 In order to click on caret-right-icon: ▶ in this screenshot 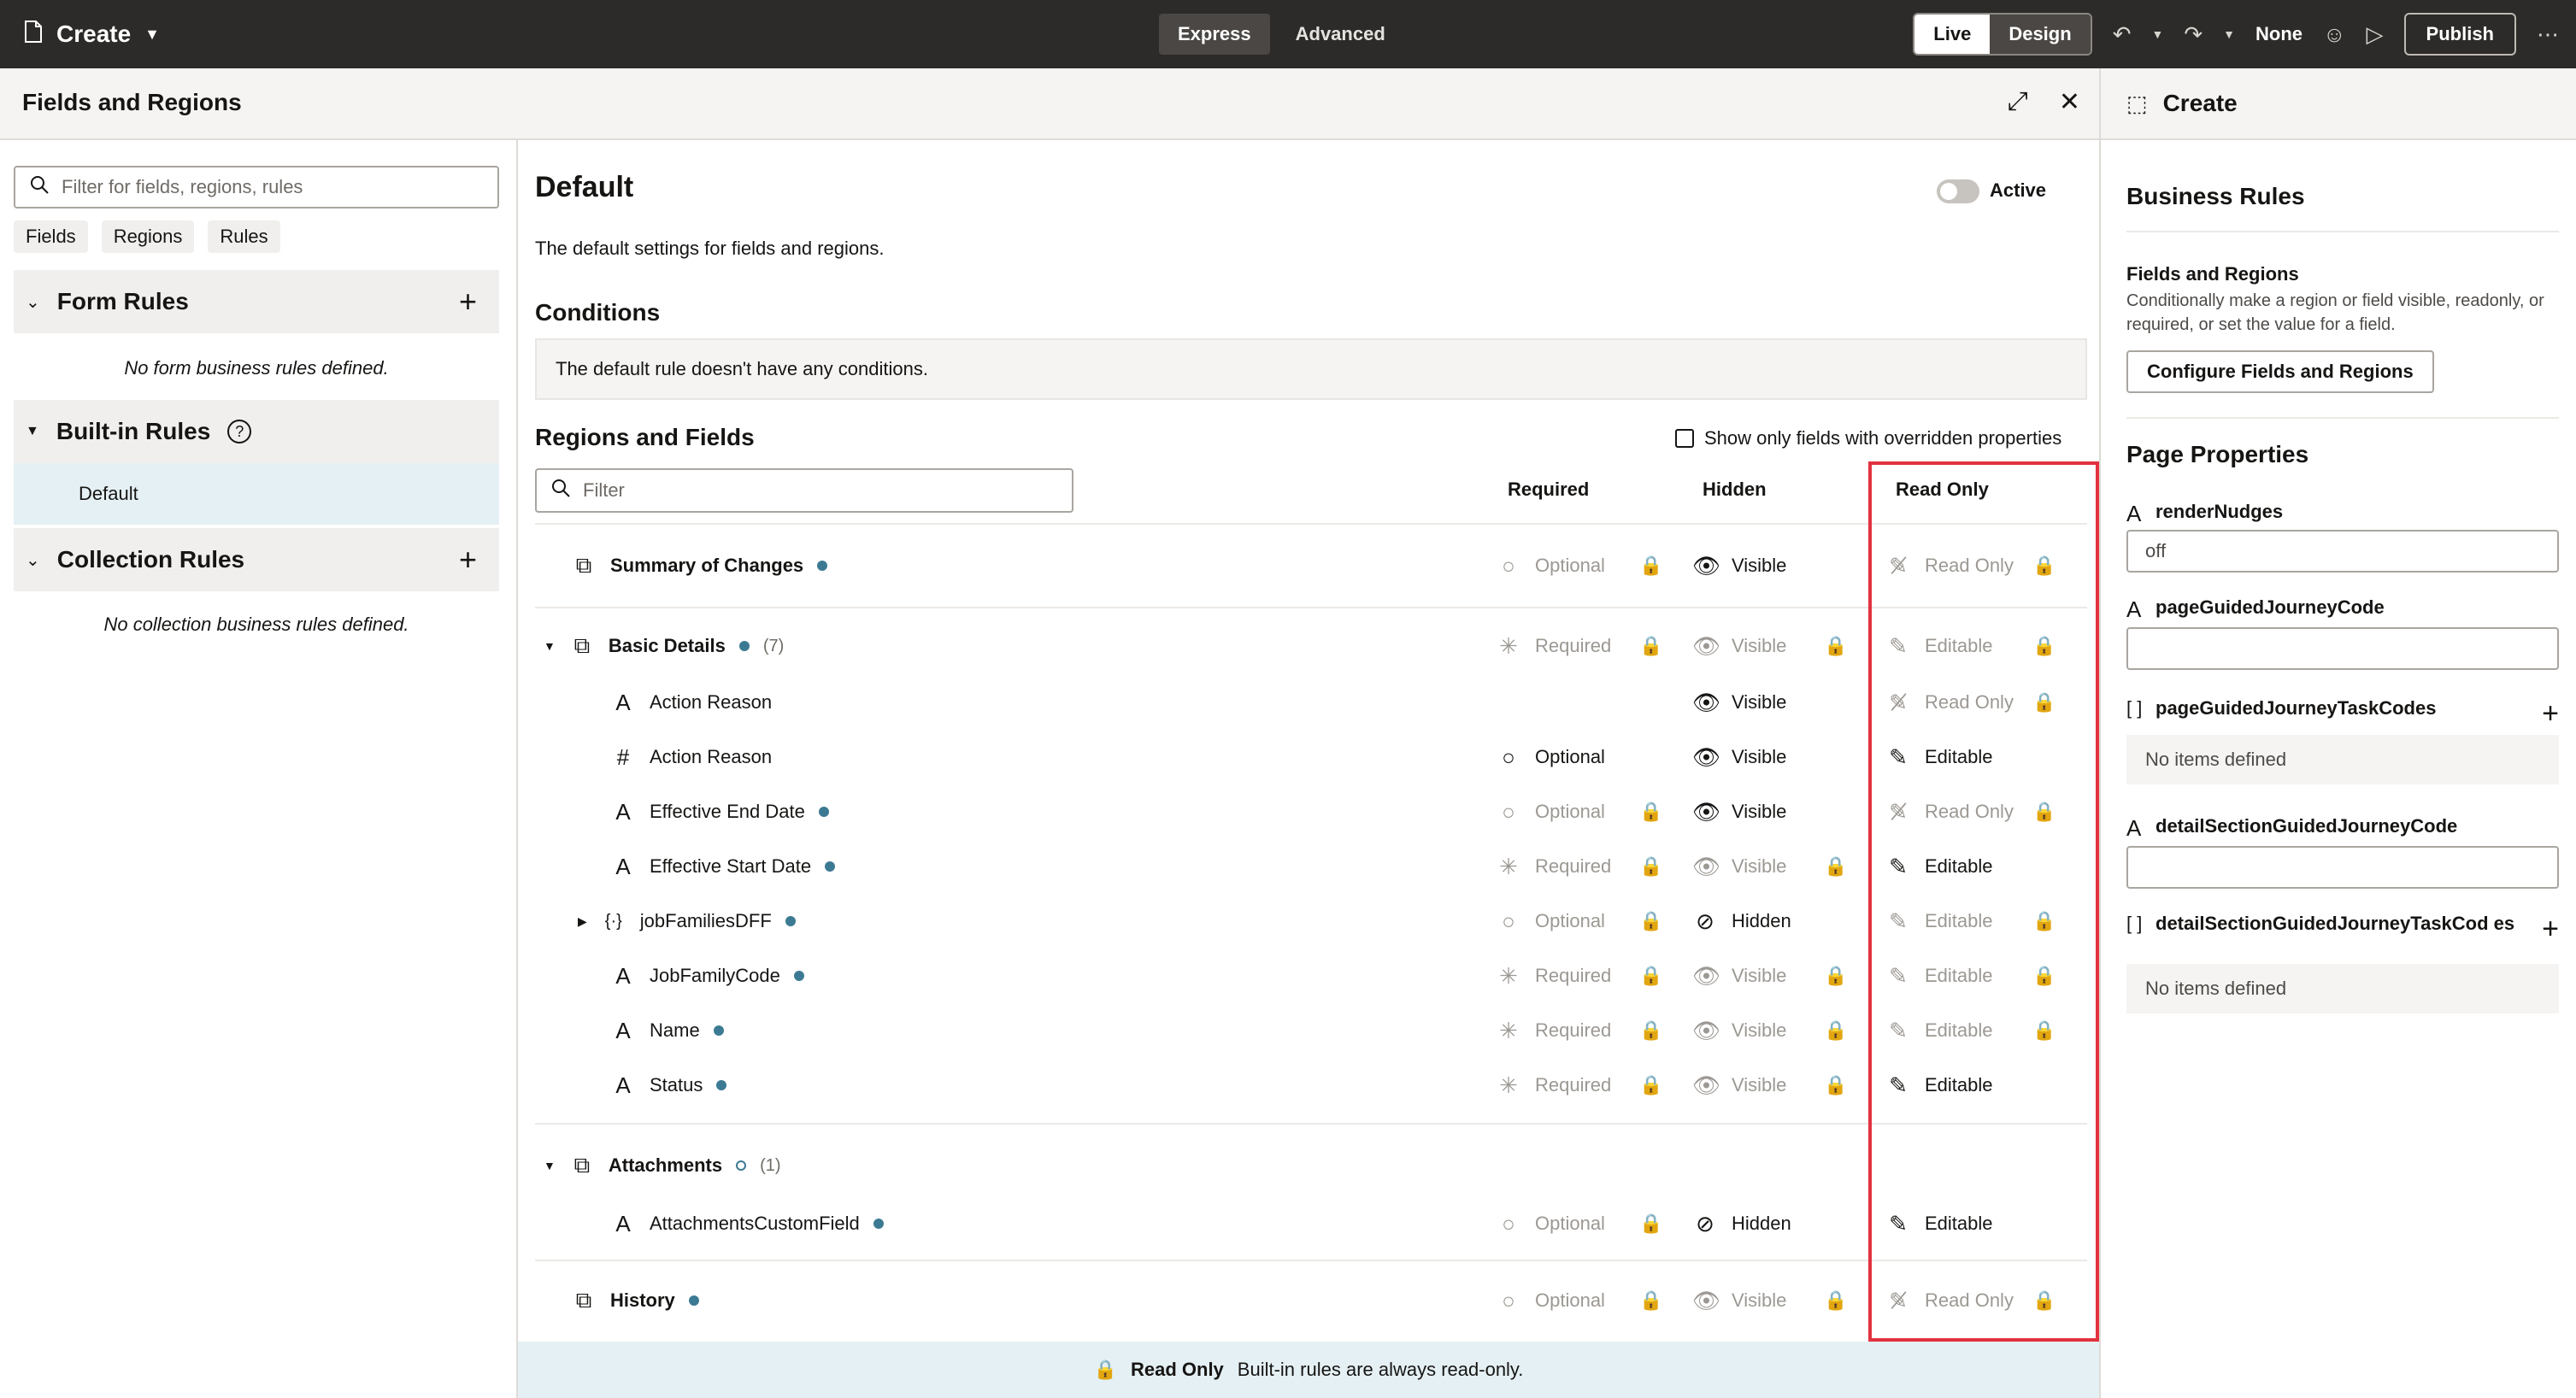, I will do `click(582, 921)`.